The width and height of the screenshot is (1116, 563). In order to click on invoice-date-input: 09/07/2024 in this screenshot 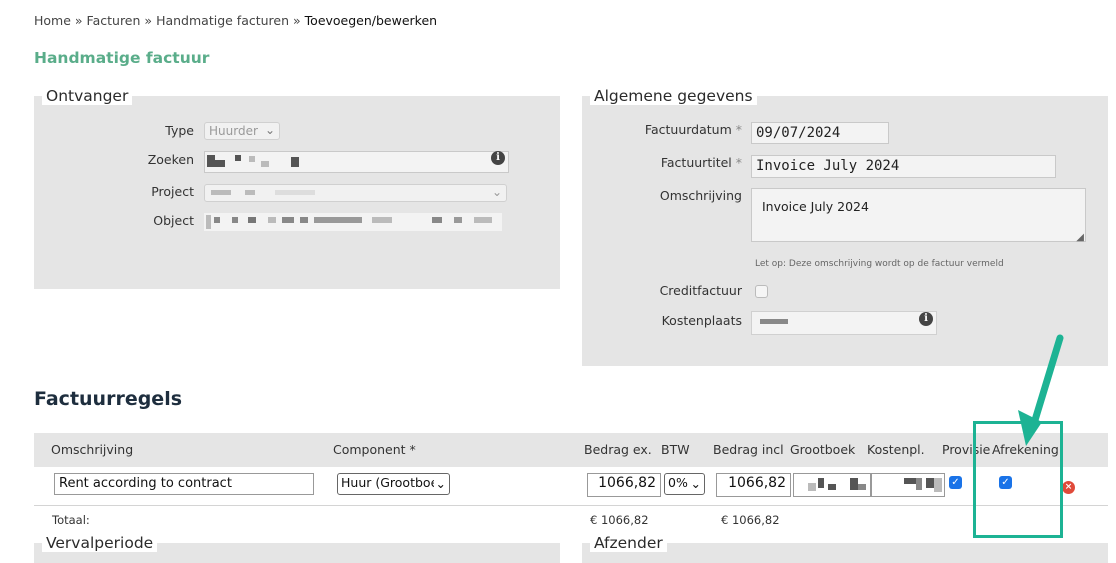, I will do `click(820, 133)`.